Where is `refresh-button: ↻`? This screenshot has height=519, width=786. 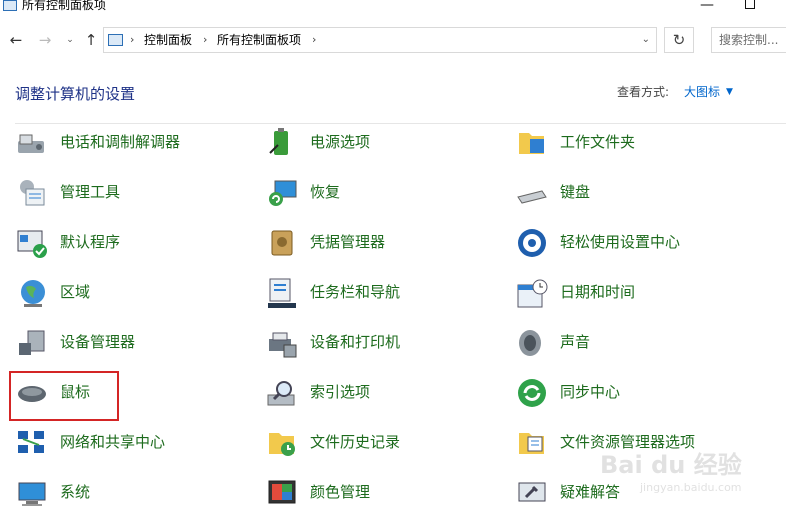 refresh-button: ↻ is located at coordinates (679, 40).